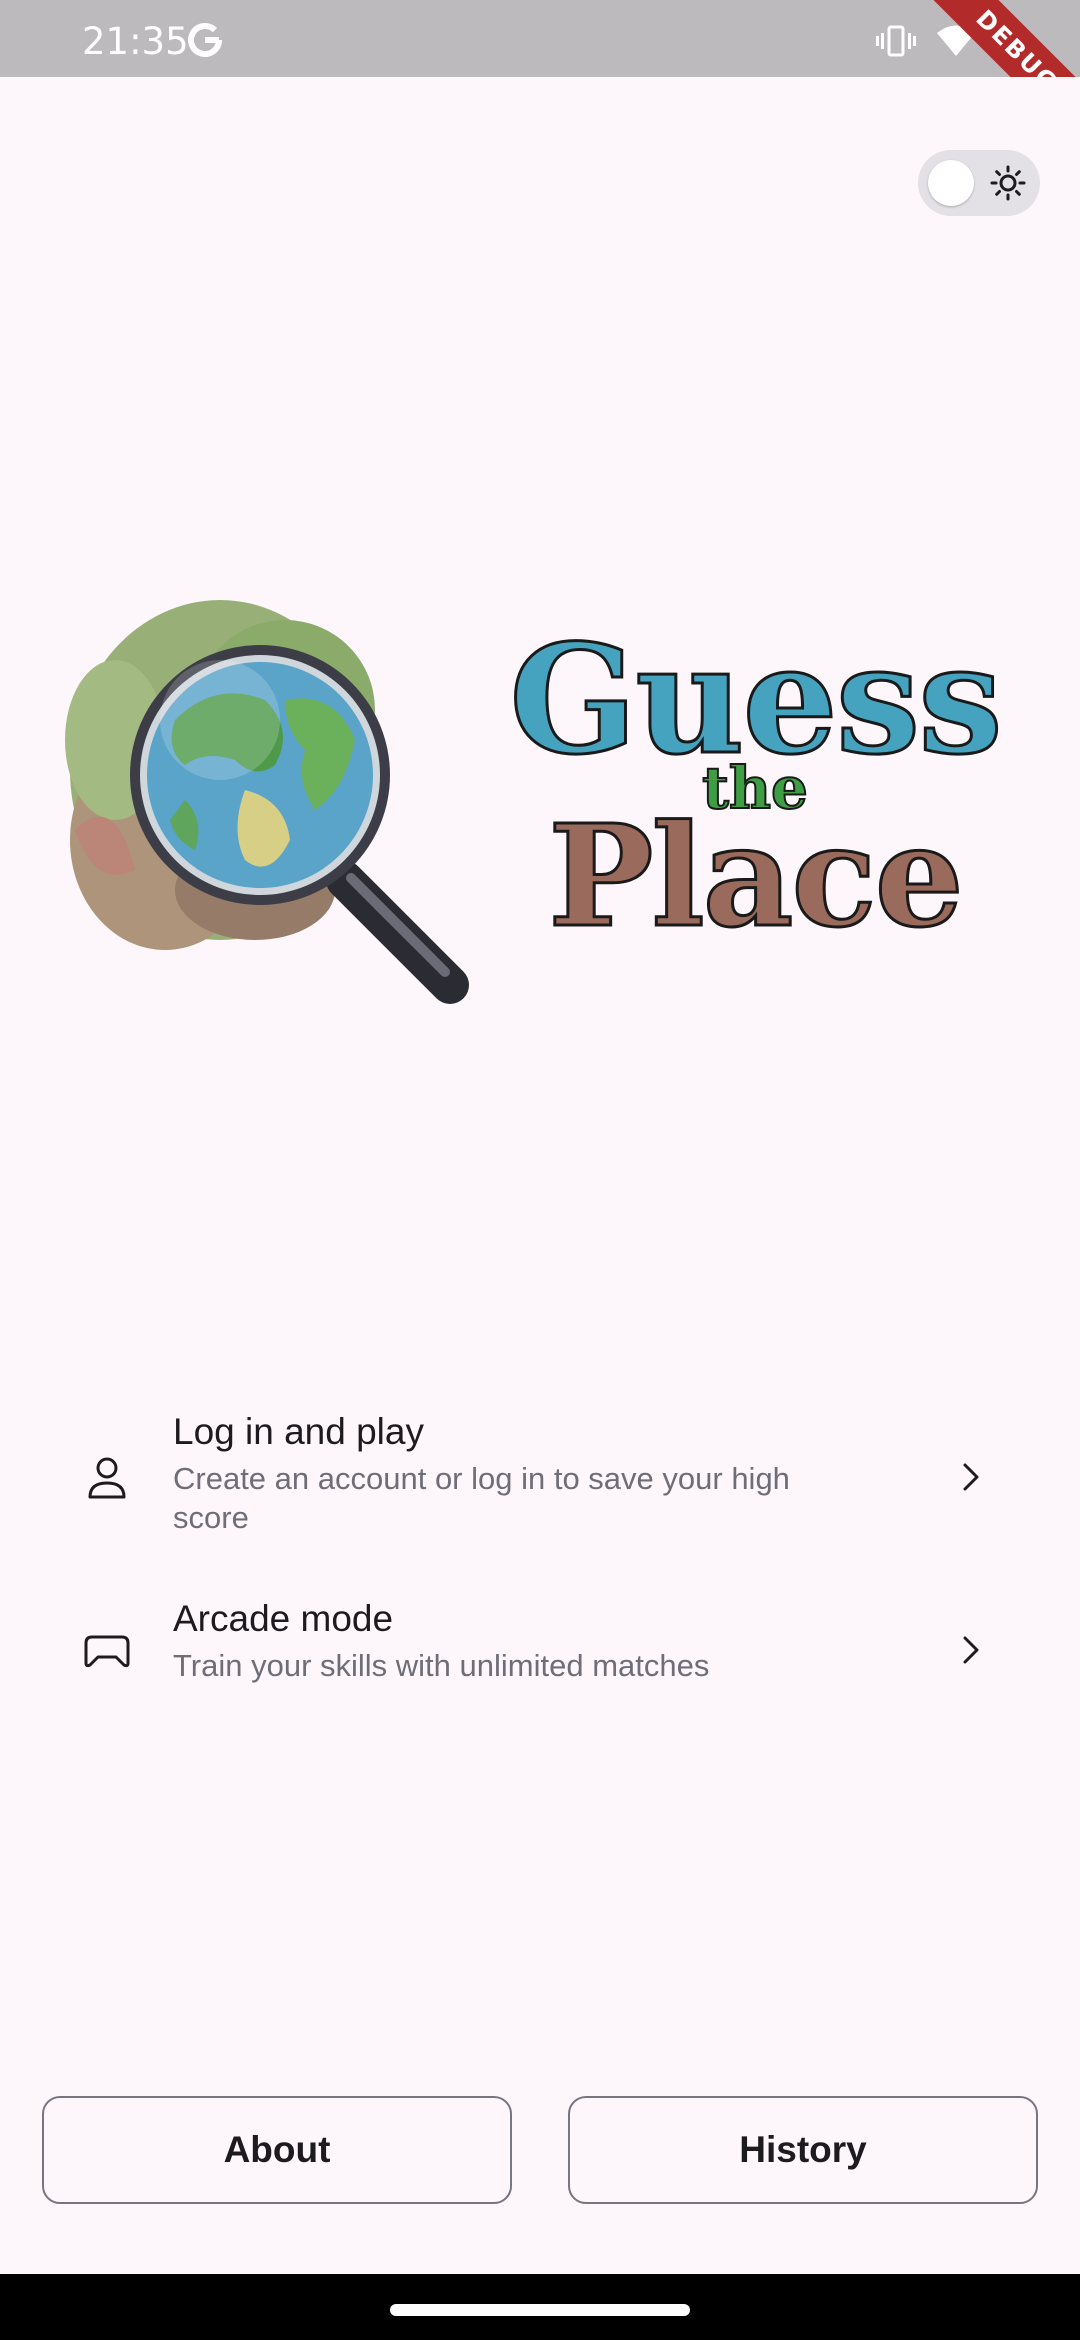 Image resolution: width=1080 pixels, height=2340 pixels. Describe the element at coordinates (107, 1651) in the screenshot. I see `gamepad-icon` at that location.